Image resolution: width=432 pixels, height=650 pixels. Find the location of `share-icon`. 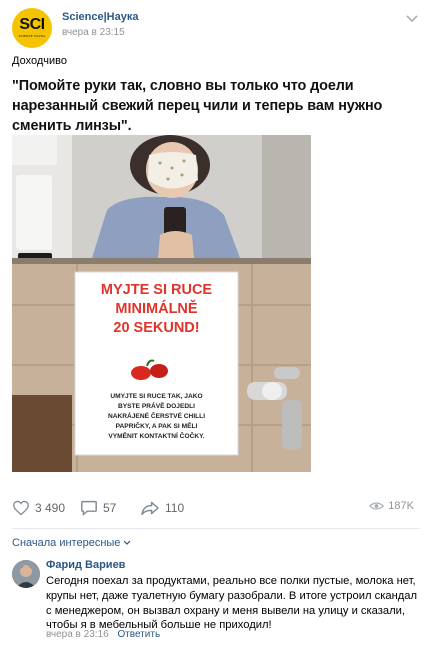

share-icon is located at coordinates (150, 508).